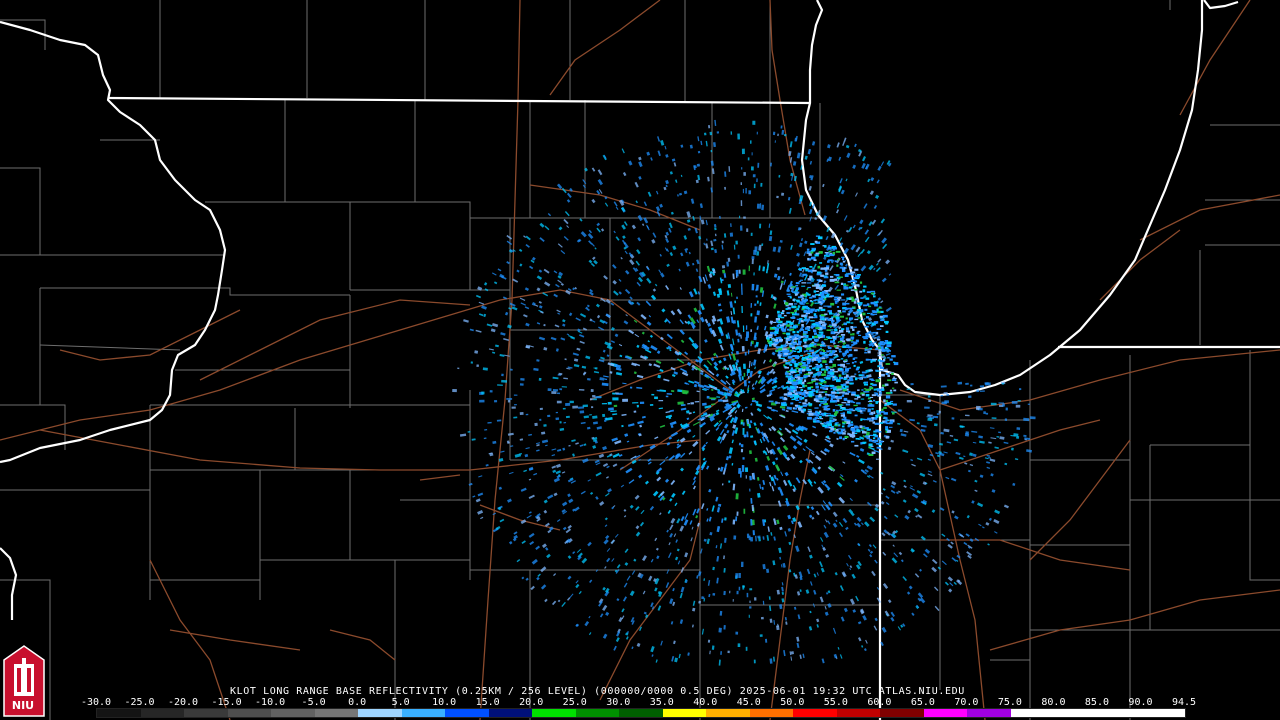 Image resolution: width=1280 pixels, height=720 pixels. Describe the element at coordinates (879, 702) in the screenshot. I see `scale-label: 60.0` at that location.